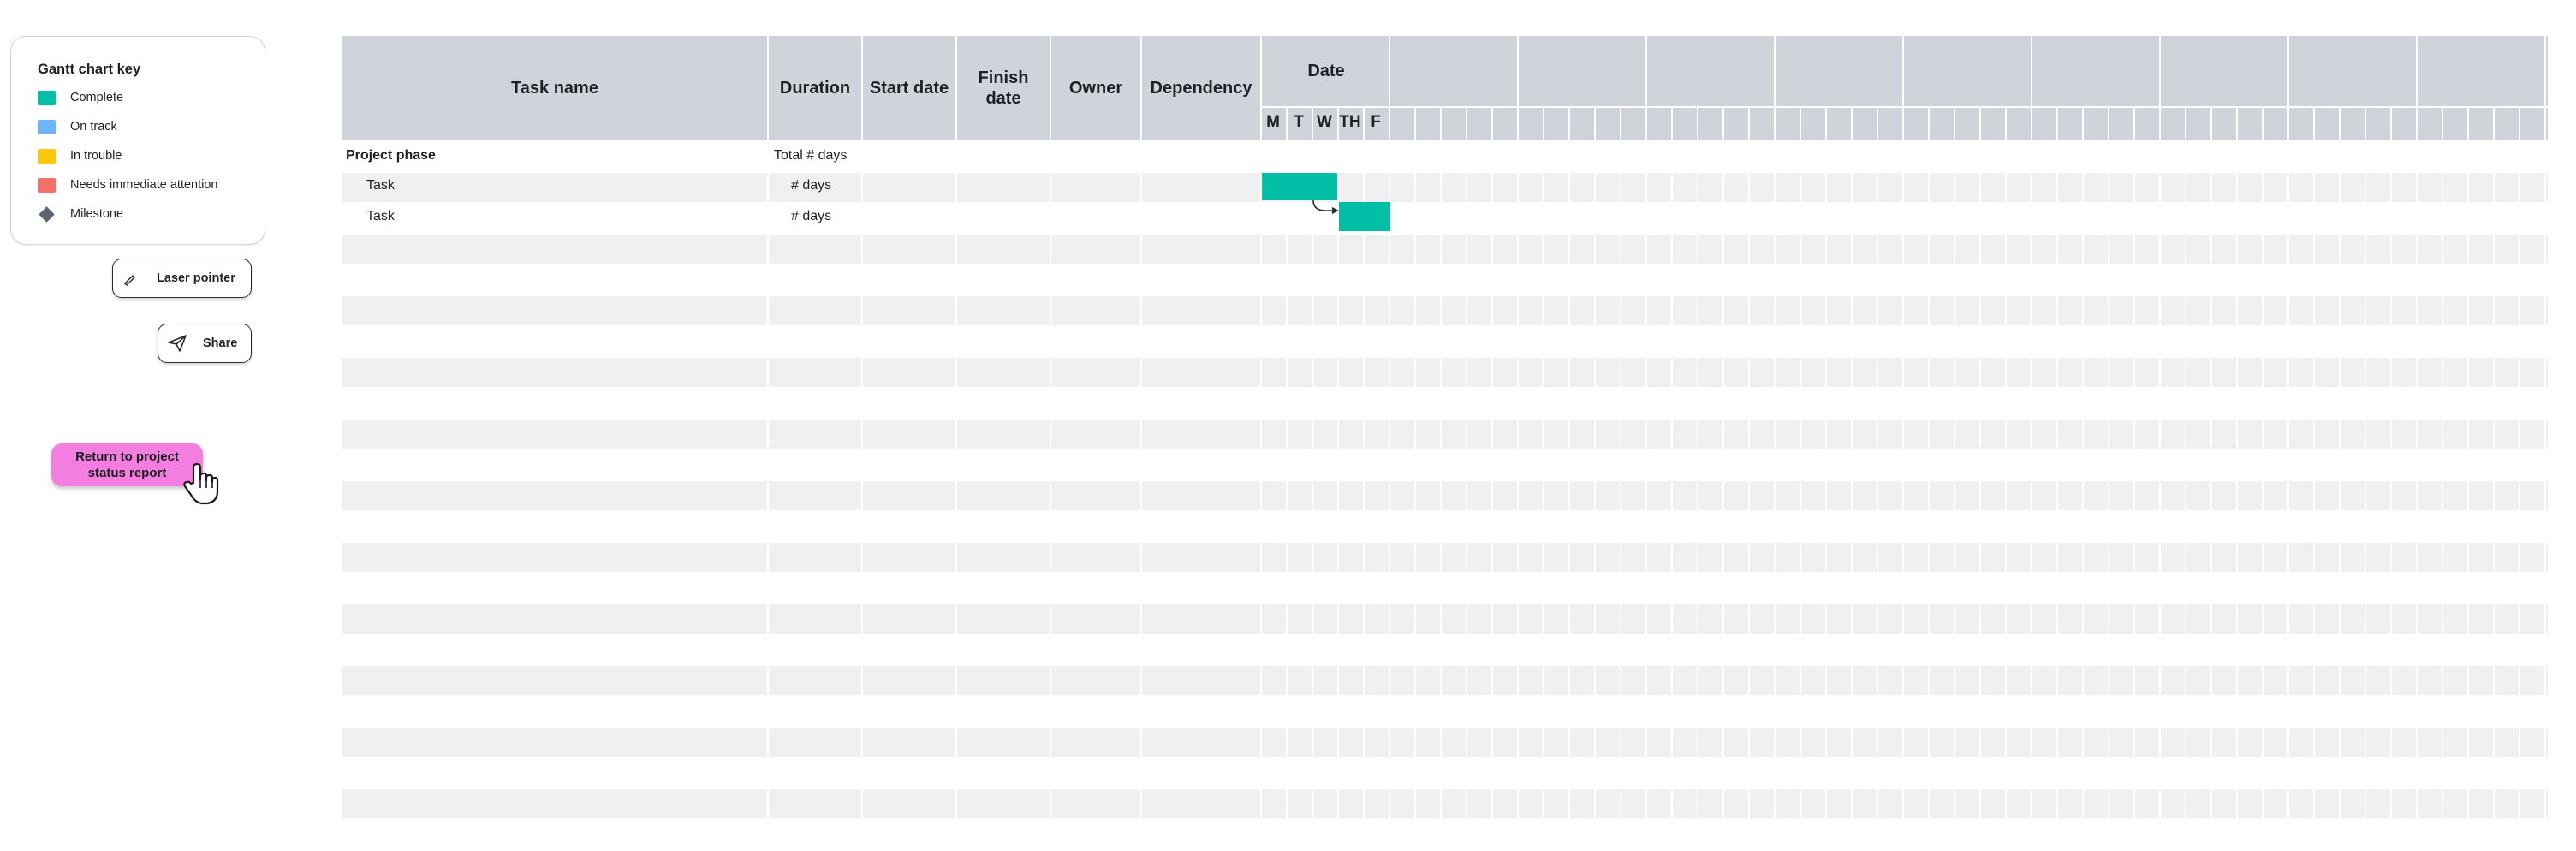  What do you see at coordinates (811, 155) in the screenshot?
I see `row-project-phase-duration: Total # days` at bounding box center [811, 155].